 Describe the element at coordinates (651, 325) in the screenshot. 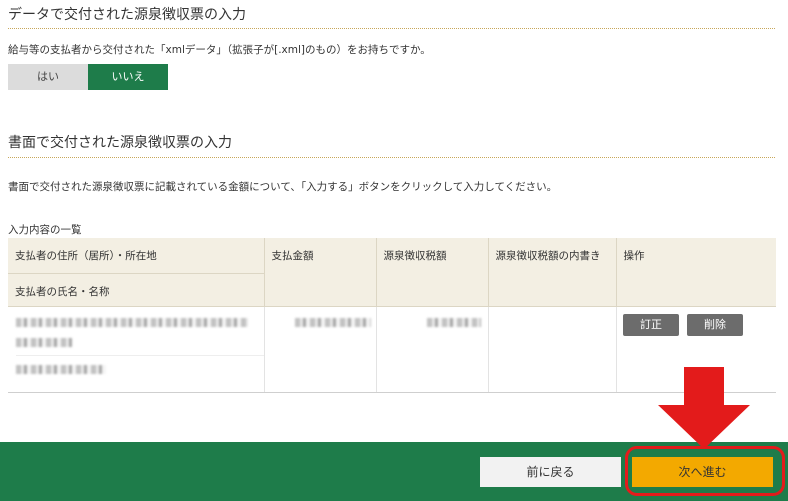

I see `edit-button: 訂正` at that location.